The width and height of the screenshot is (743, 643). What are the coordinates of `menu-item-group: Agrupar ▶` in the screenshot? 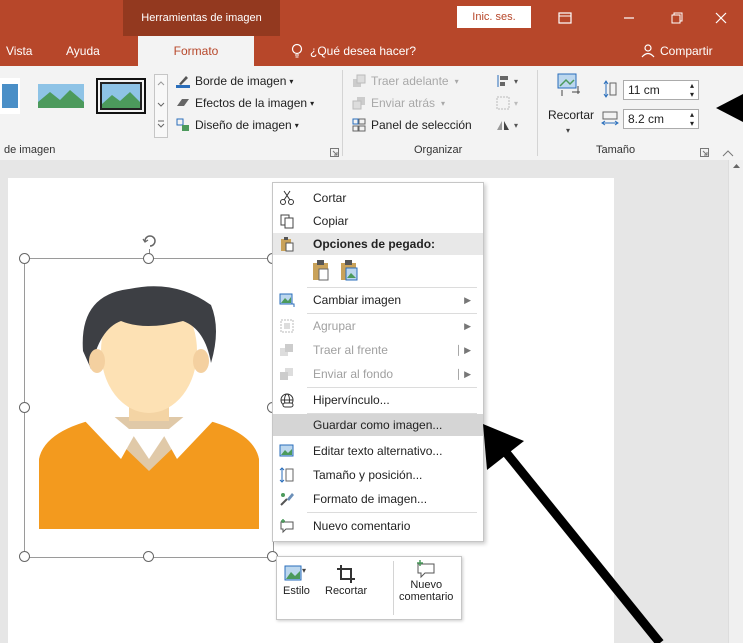 It's located at (378, 326).